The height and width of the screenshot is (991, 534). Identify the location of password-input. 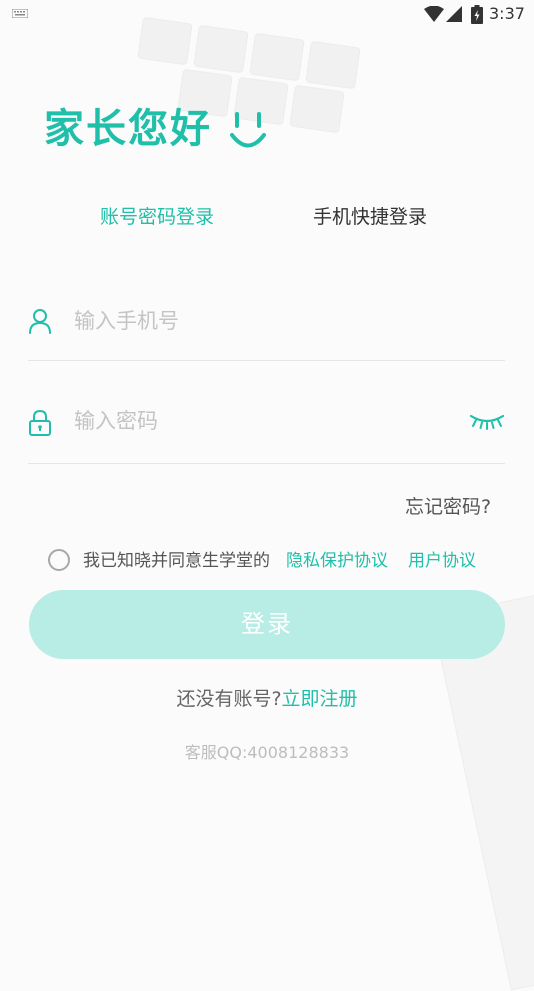
(254, 421).